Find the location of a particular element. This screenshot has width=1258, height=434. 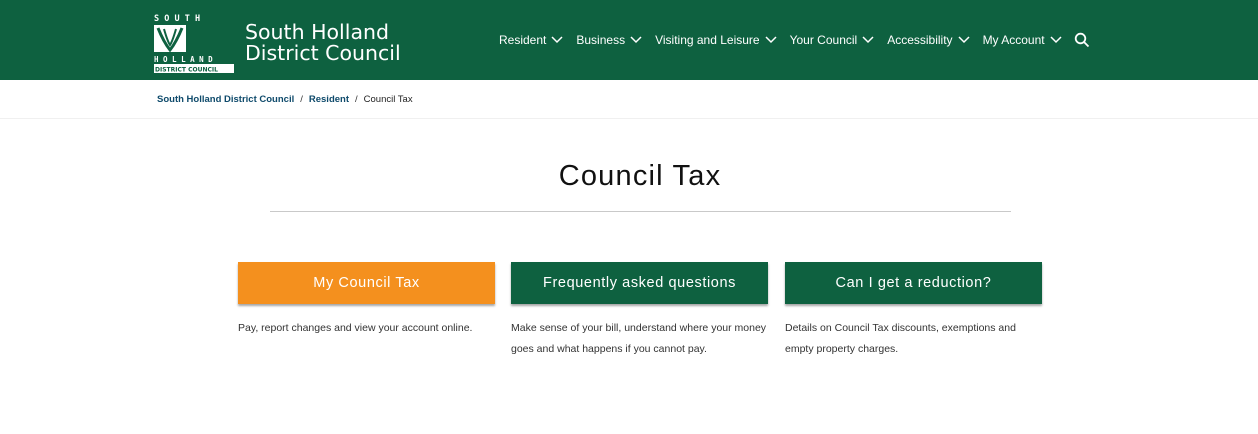

page-title: Council Tax is located at coordinates (640, 176).